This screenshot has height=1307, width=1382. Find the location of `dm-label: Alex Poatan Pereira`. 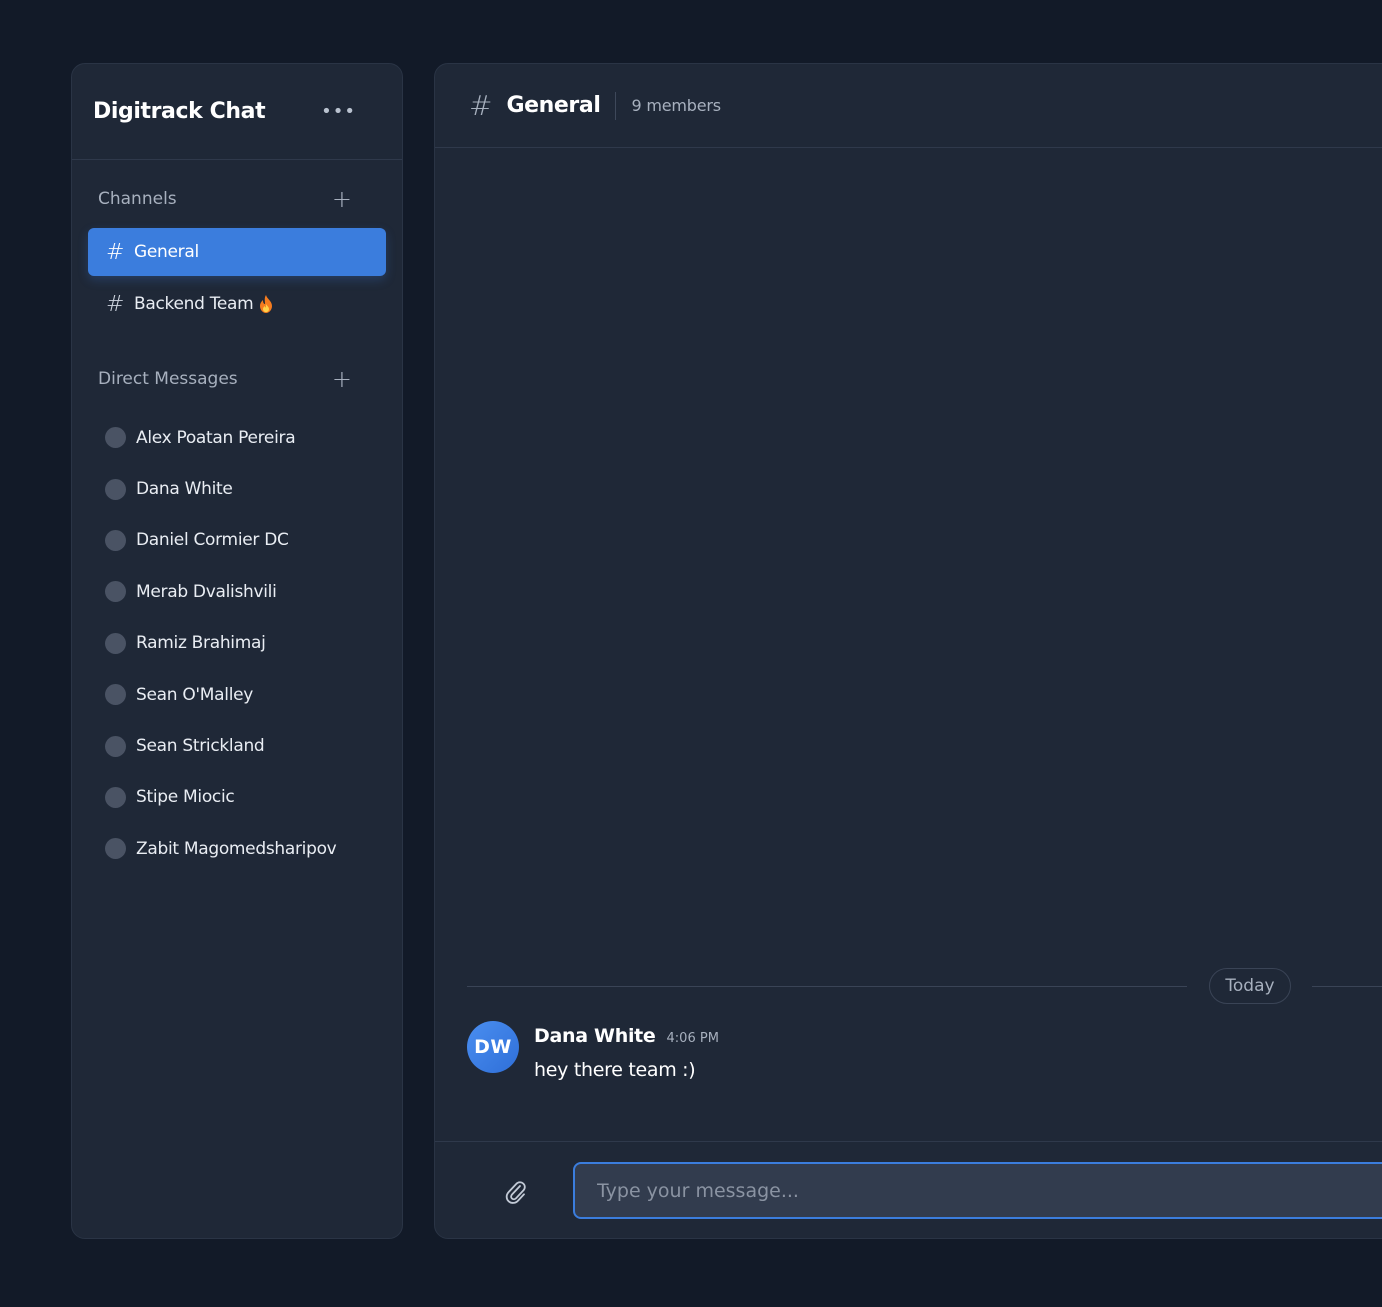

dm-label: Alex Poatan Pereira is located at coordinates (216, 437).